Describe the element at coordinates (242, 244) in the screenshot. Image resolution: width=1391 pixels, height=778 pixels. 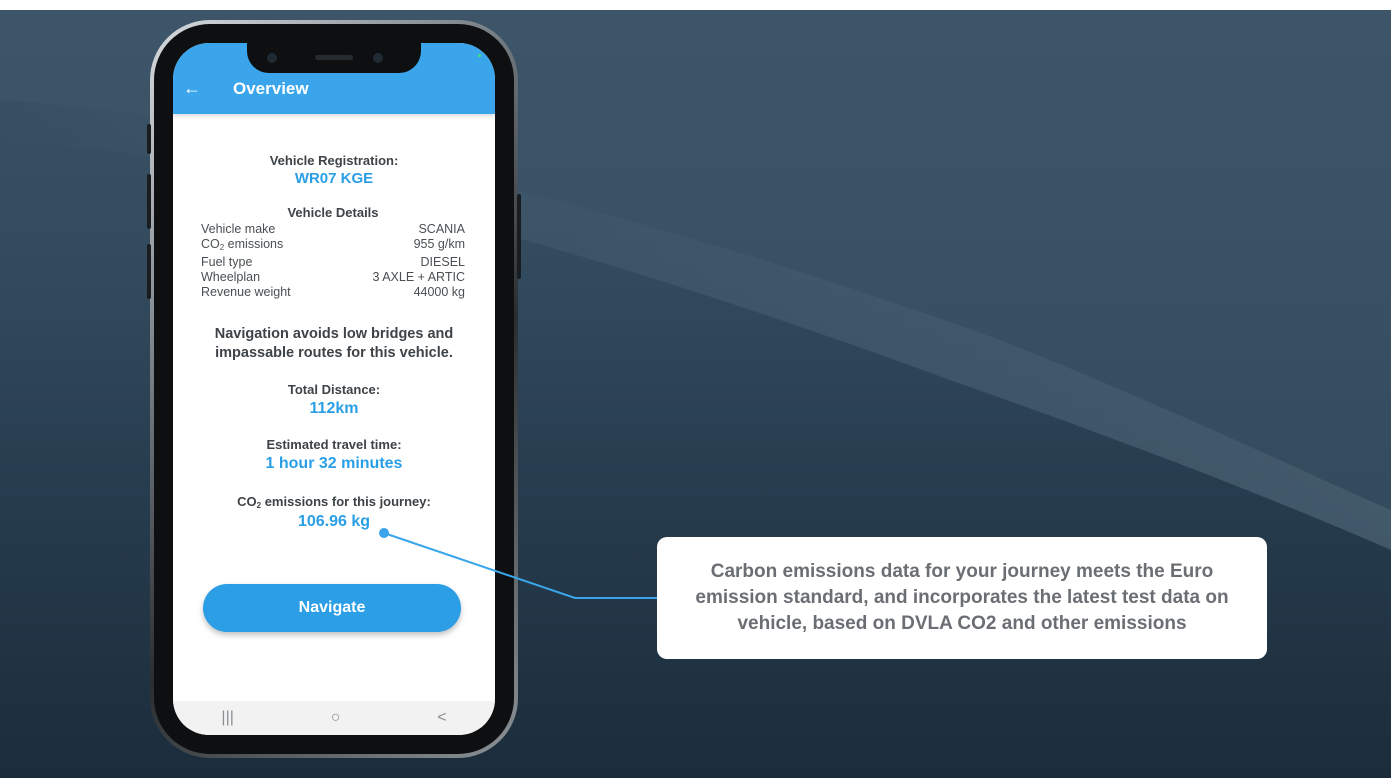
I see `detail-label: CO2 emissions` at that location.